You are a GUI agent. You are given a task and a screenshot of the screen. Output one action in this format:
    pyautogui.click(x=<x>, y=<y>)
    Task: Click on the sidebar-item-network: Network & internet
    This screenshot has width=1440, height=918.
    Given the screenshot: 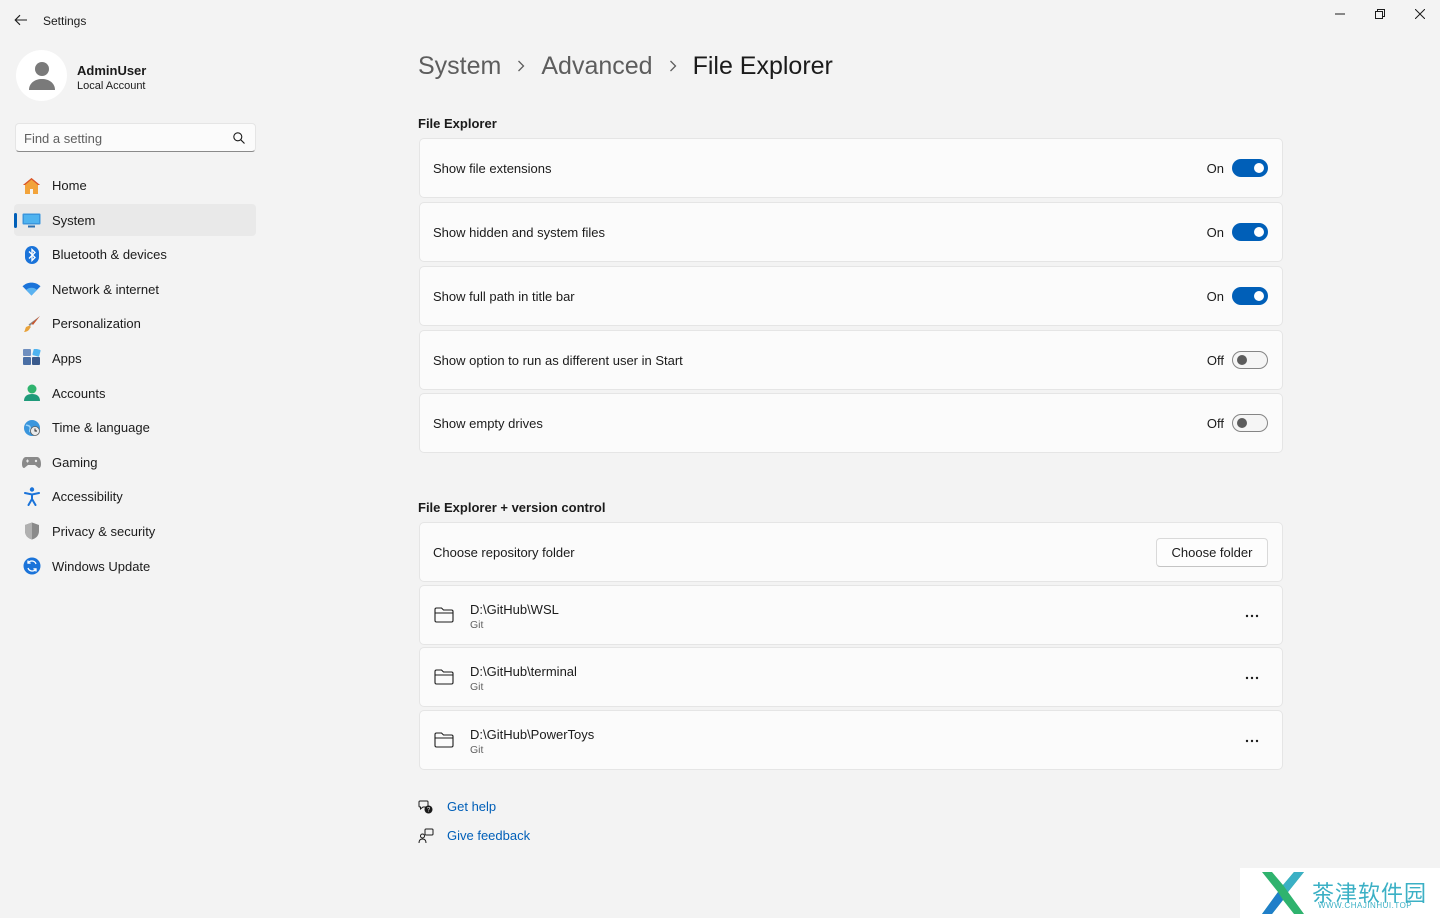 What is the action you would take?
    pyautogui.click(x=135, y=289)
    